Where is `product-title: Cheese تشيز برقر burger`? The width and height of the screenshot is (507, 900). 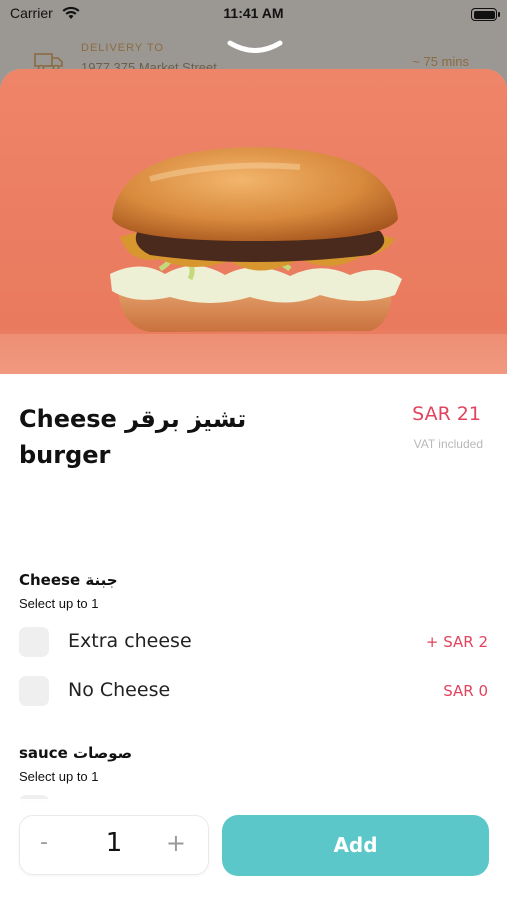 product-title: Cheese تشيز برقر burger is located at coordinates (169, 437).